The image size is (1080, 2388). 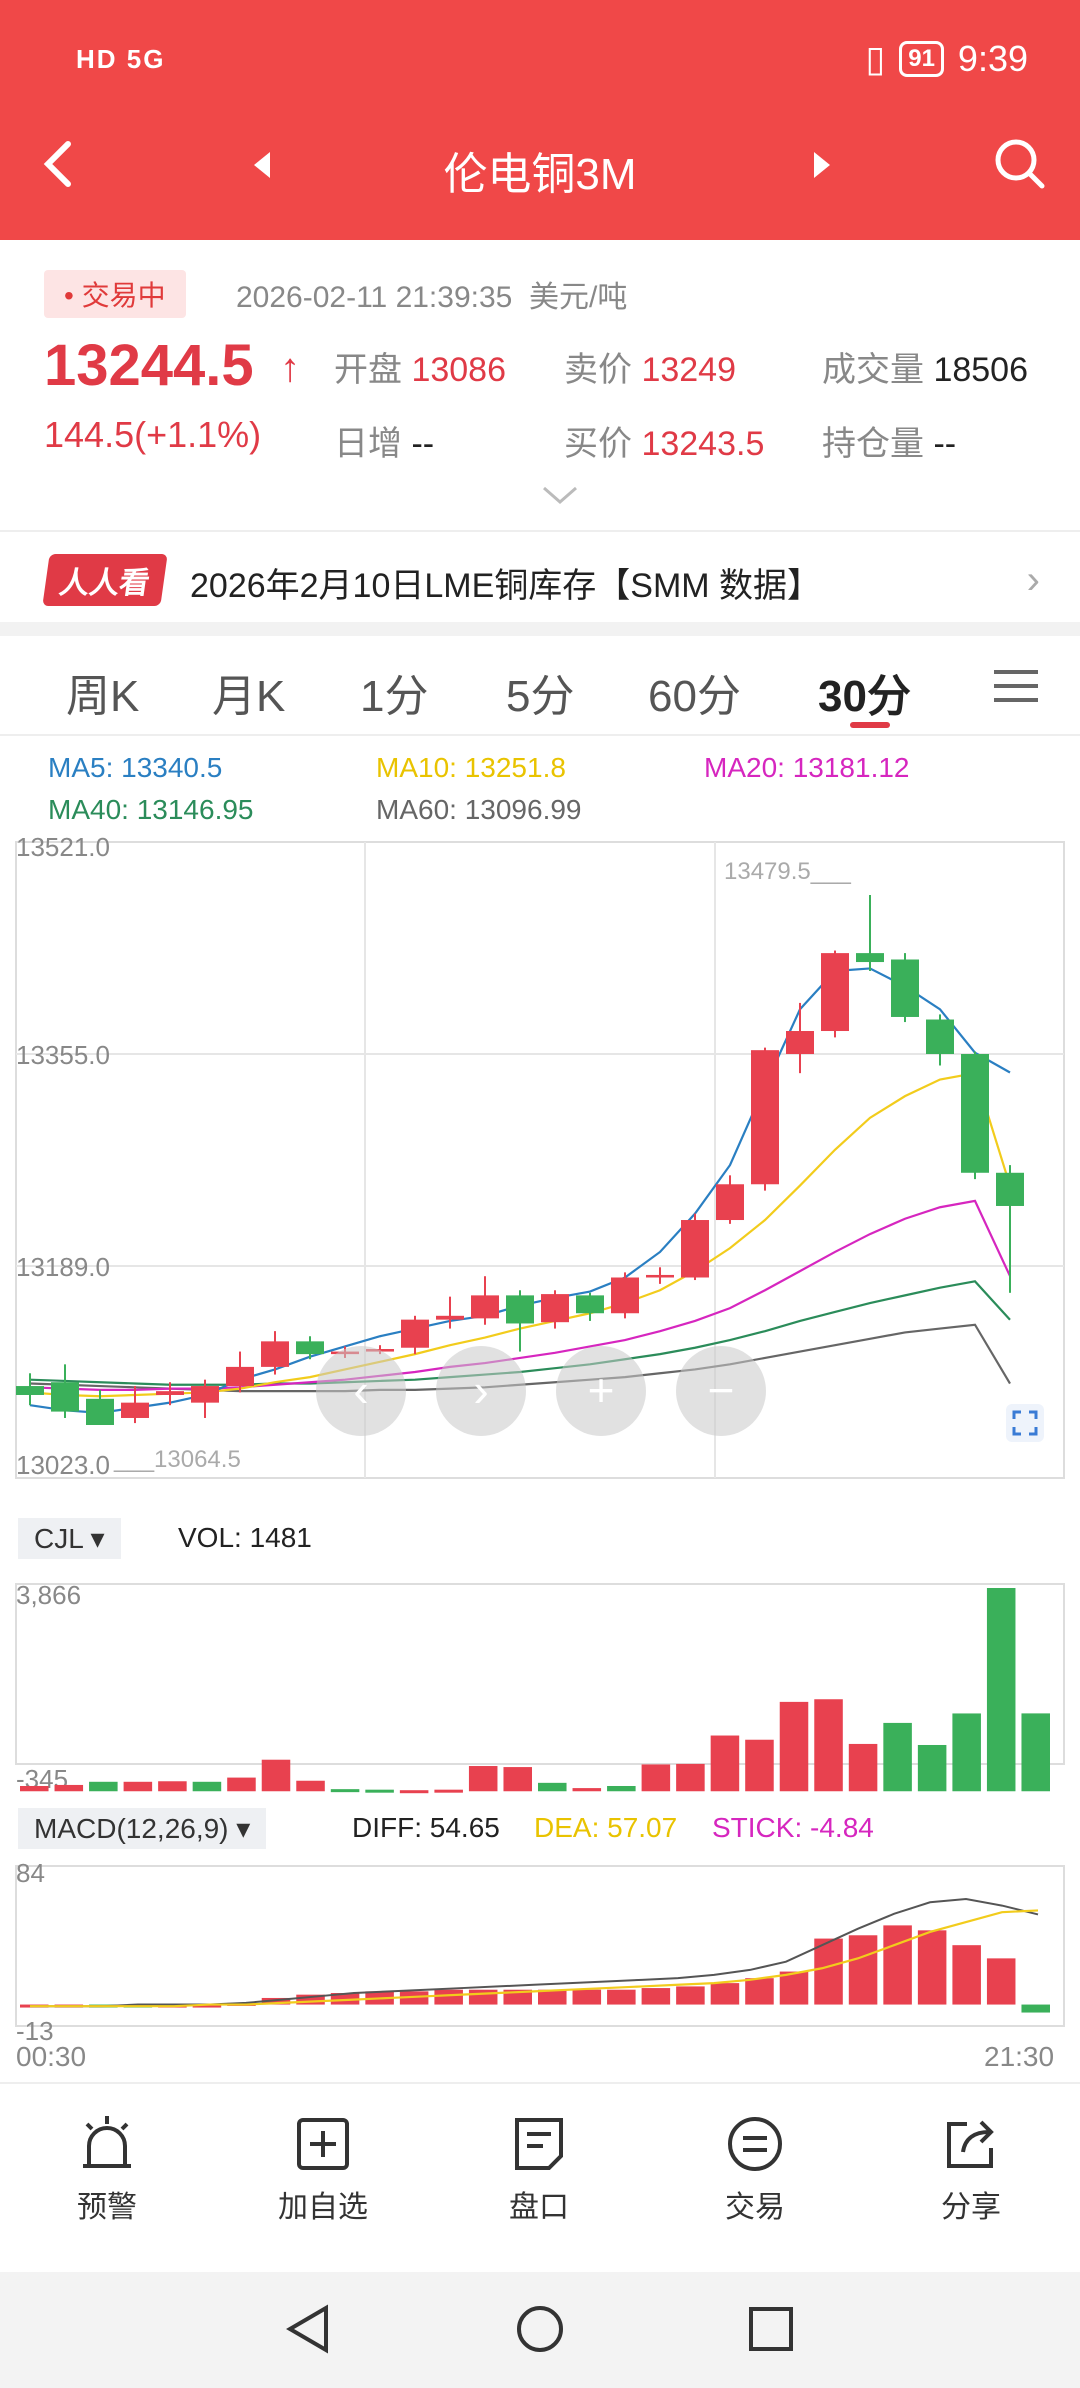 What do you see at coordinates (142, 1828) in the screenshot?
I see `macd-indicator-select: MACD(12,26,9) ▾` at bounding box center [142, 1828].